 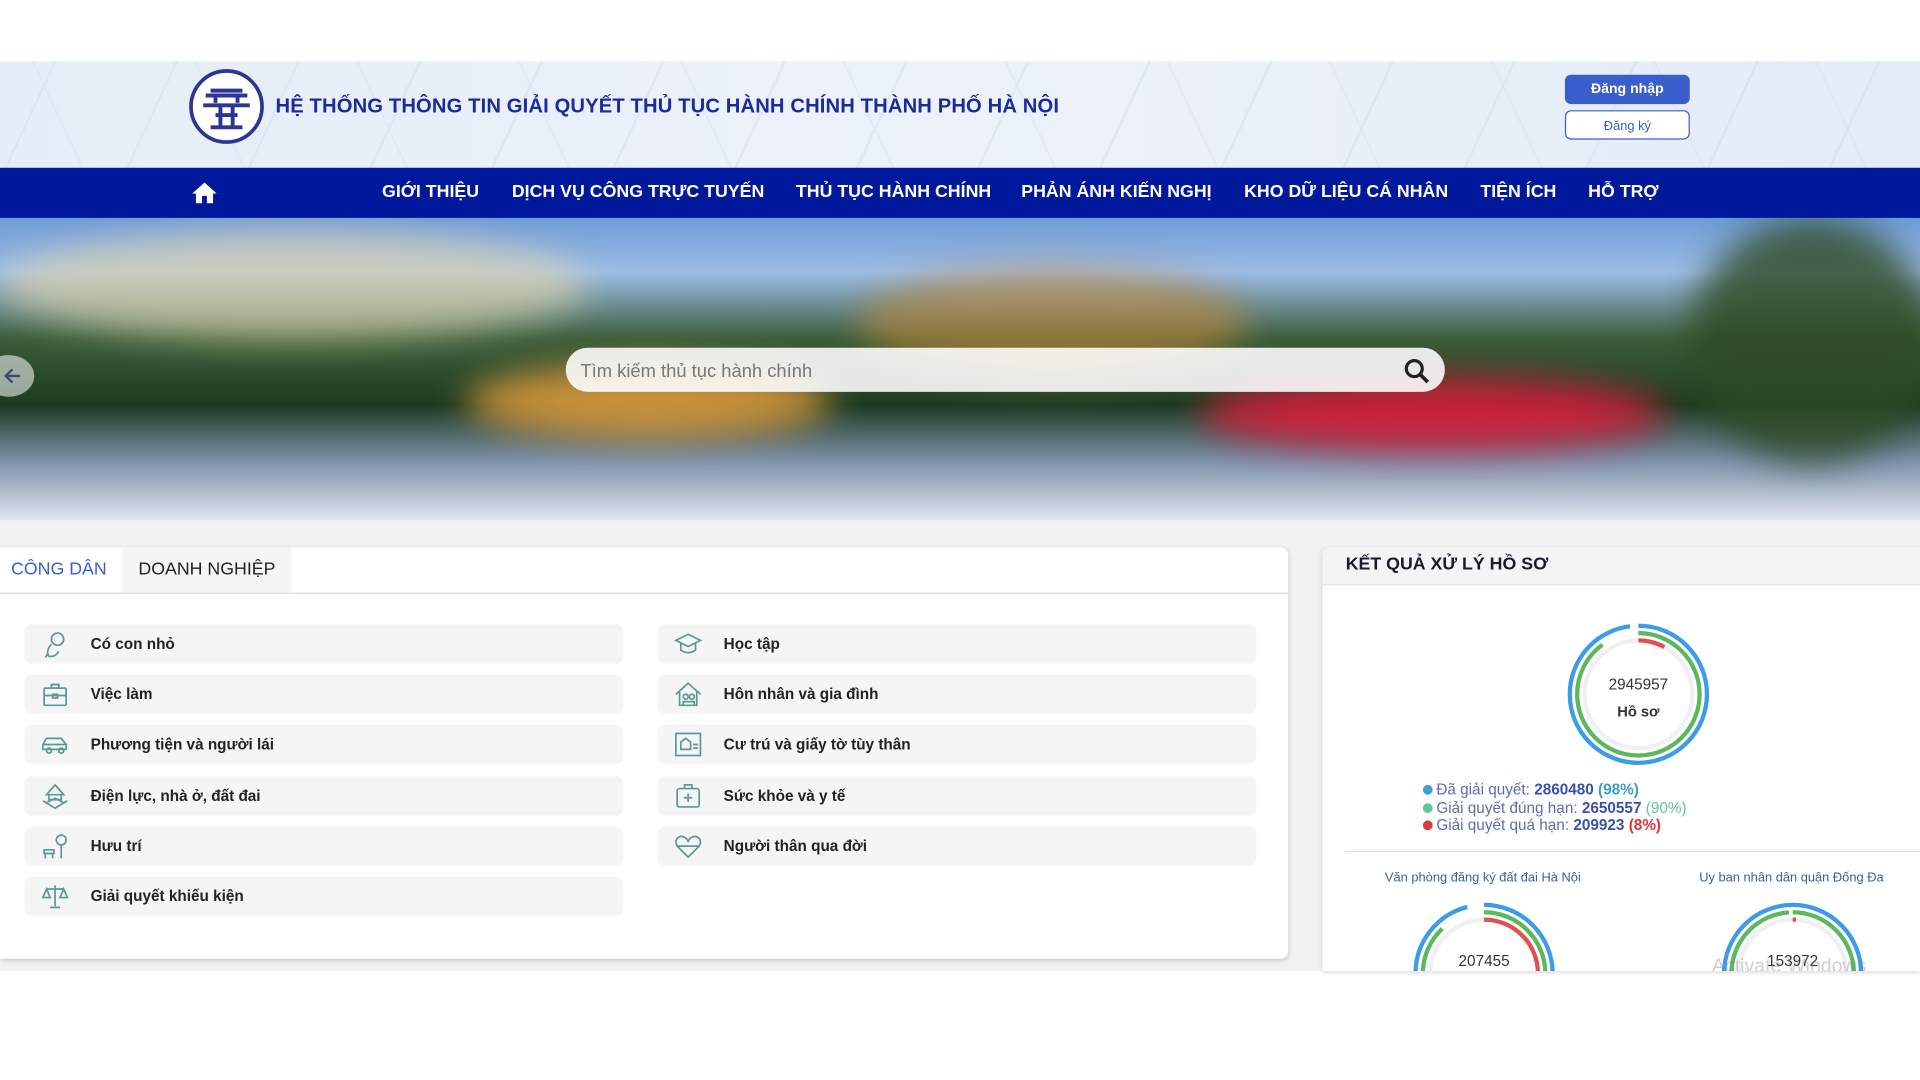 What do you see at coordinates (1427, 825) in the screenshot?
I see `legend-dot-red` at bounding box center [1427, 825].